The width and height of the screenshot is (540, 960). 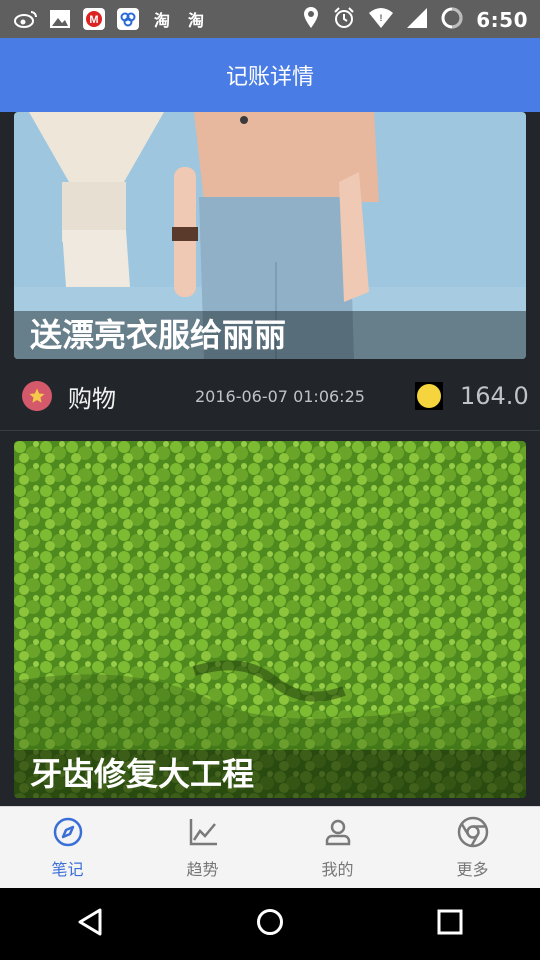 I want to click on alarm-icon, so click(x=344, y=20).